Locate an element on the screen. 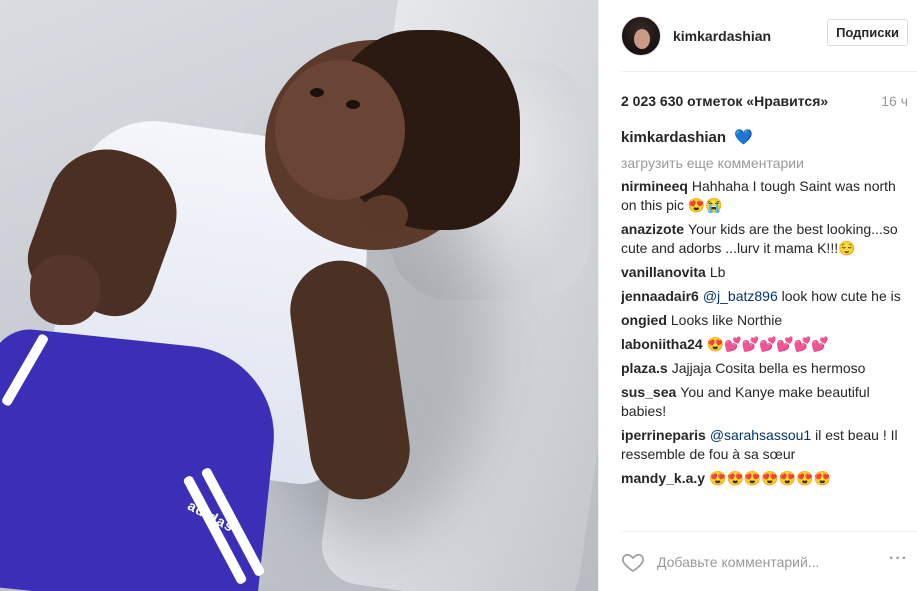  heart-outline-icon is located at coordinates (633, 563).